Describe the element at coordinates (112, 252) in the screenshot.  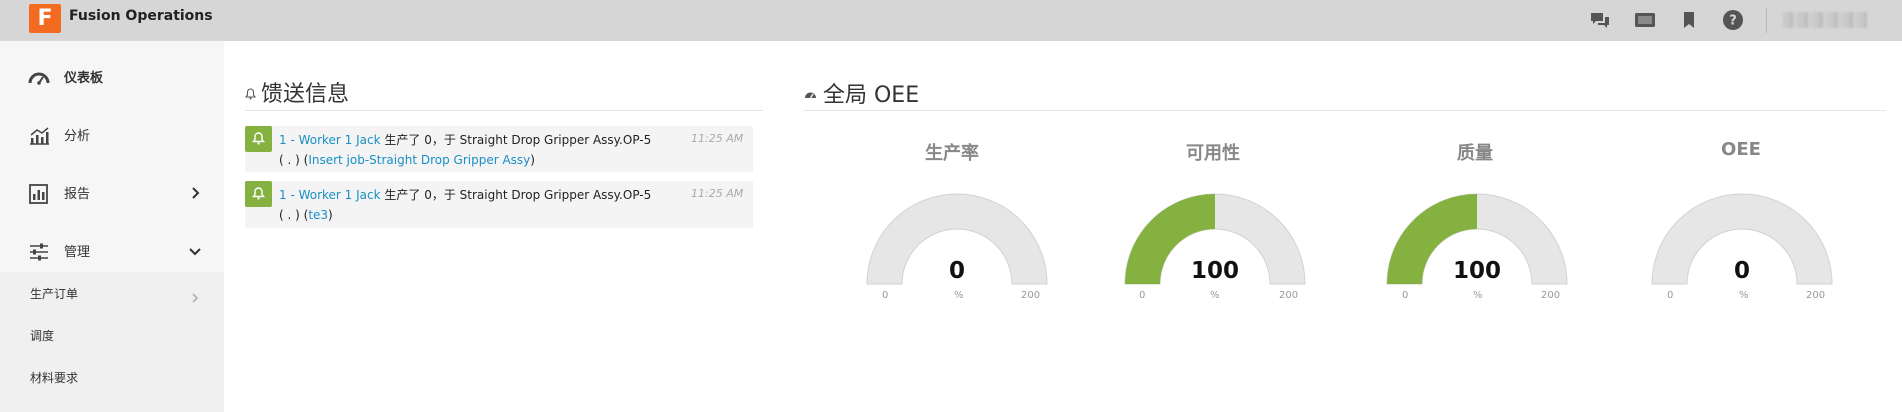
I see `sidebar-item-admin: 管理` at that location.